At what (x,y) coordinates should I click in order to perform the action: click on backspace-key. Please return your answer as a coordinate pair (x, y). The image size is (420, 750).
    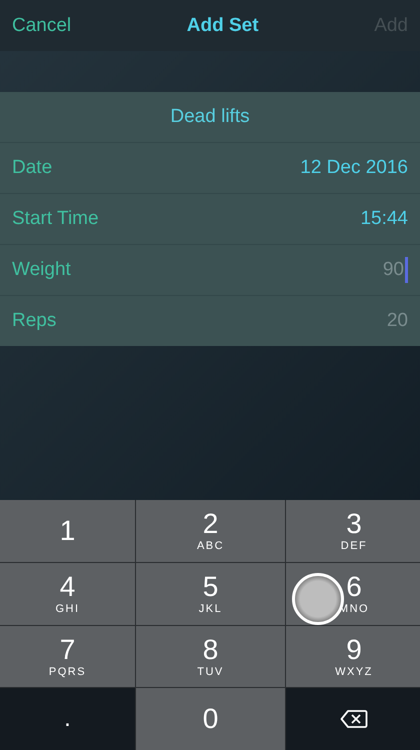
    Looking at the image, I should click on (353, 719).